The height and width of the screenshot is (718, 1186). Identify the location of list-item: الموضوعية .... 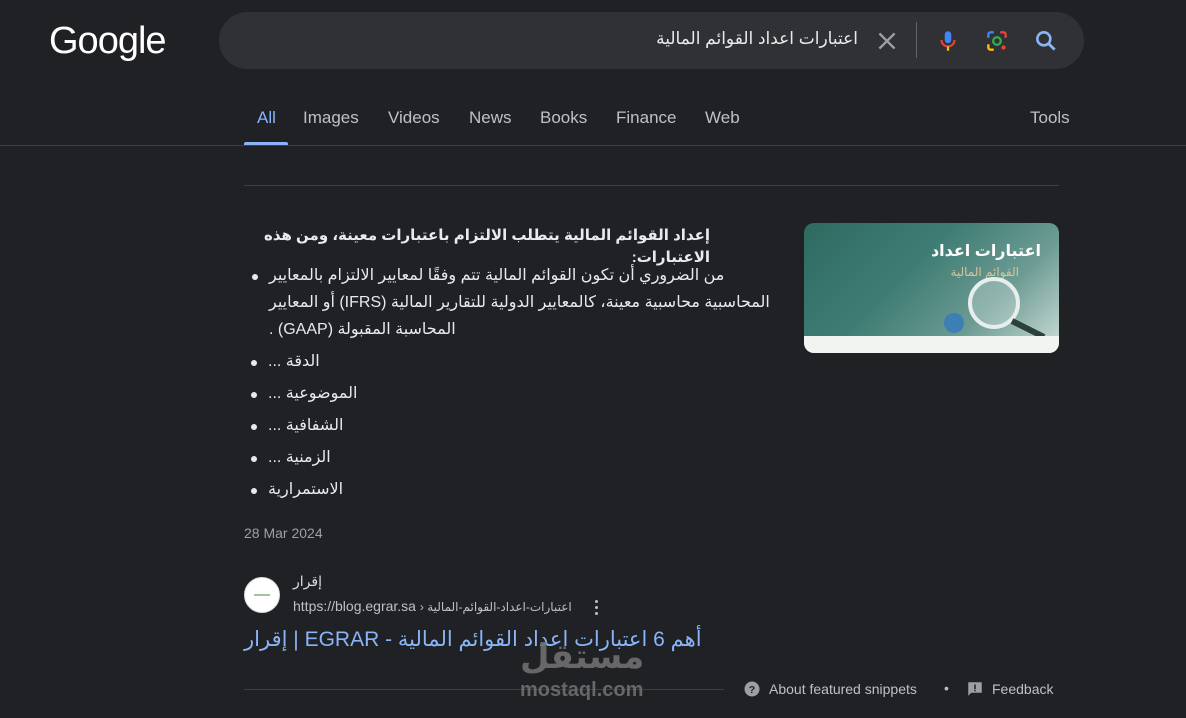
(511, 393).